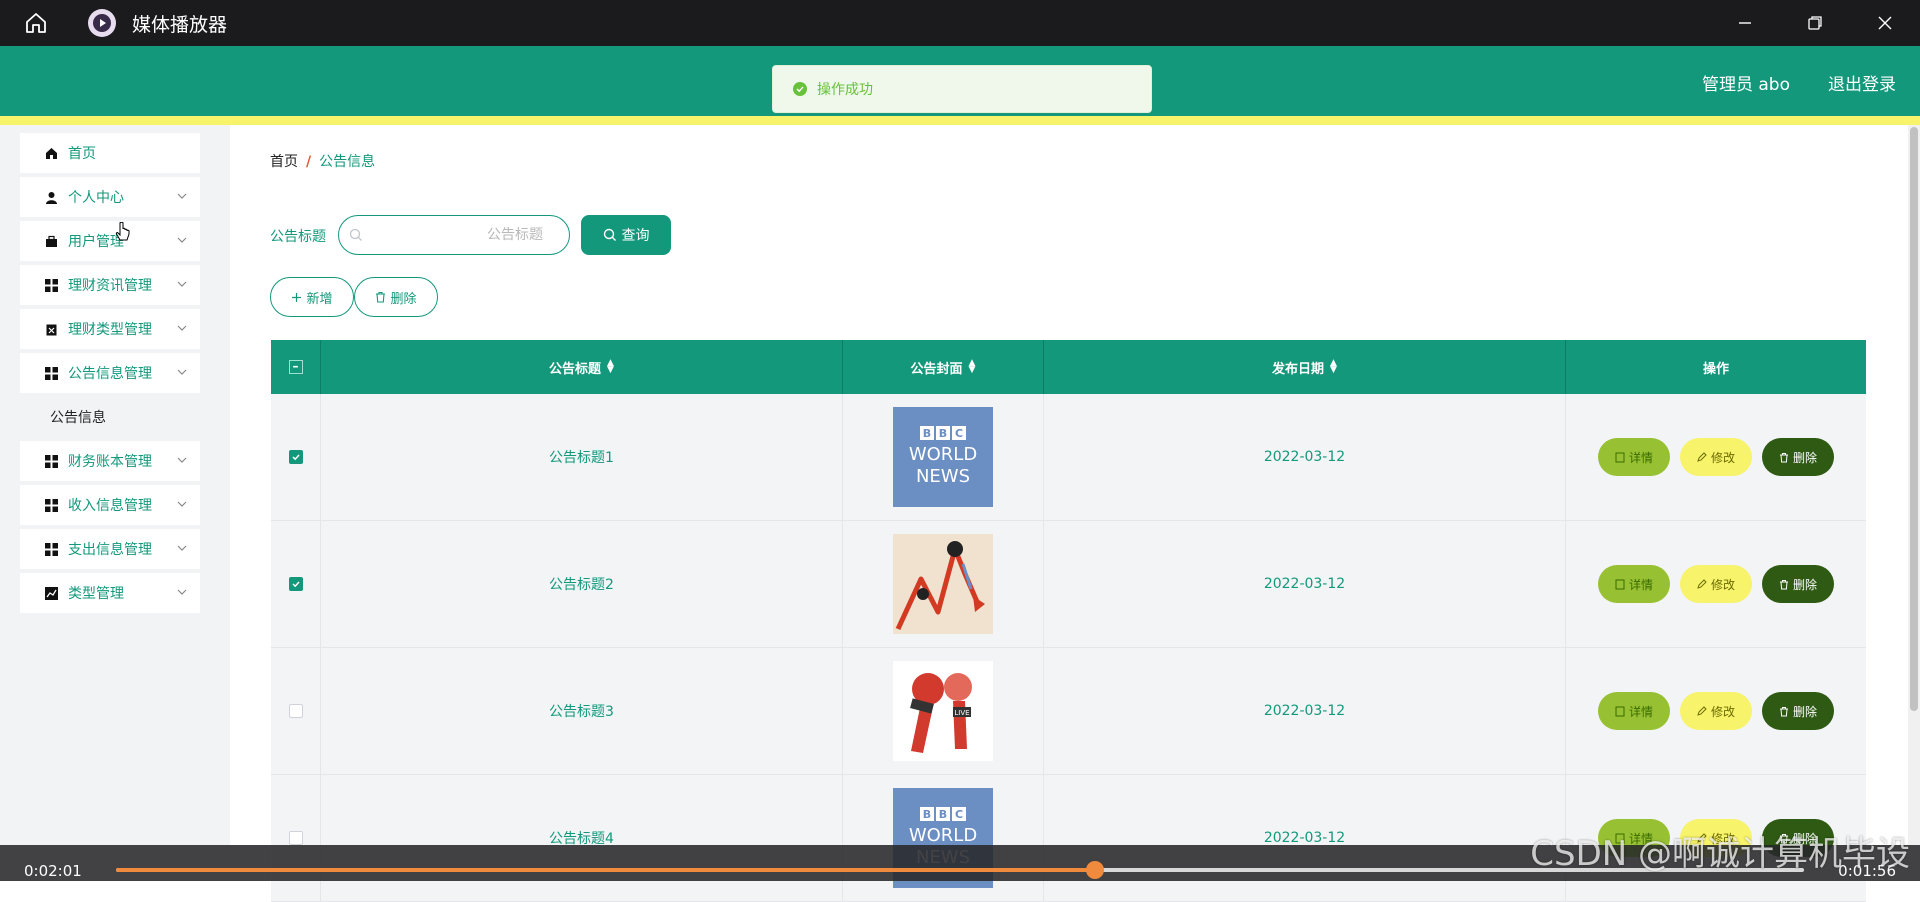  Describe the element at coordinates (582, 457) in the screenshot. I see `row-title: 公告标题1` at that location.